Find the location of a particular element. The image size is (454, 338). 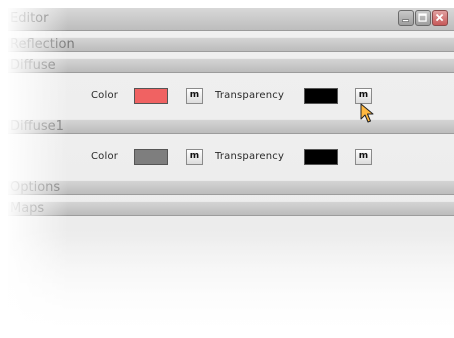

diffuse1-transparency-map-button: m is located at coordinates (363, 157).